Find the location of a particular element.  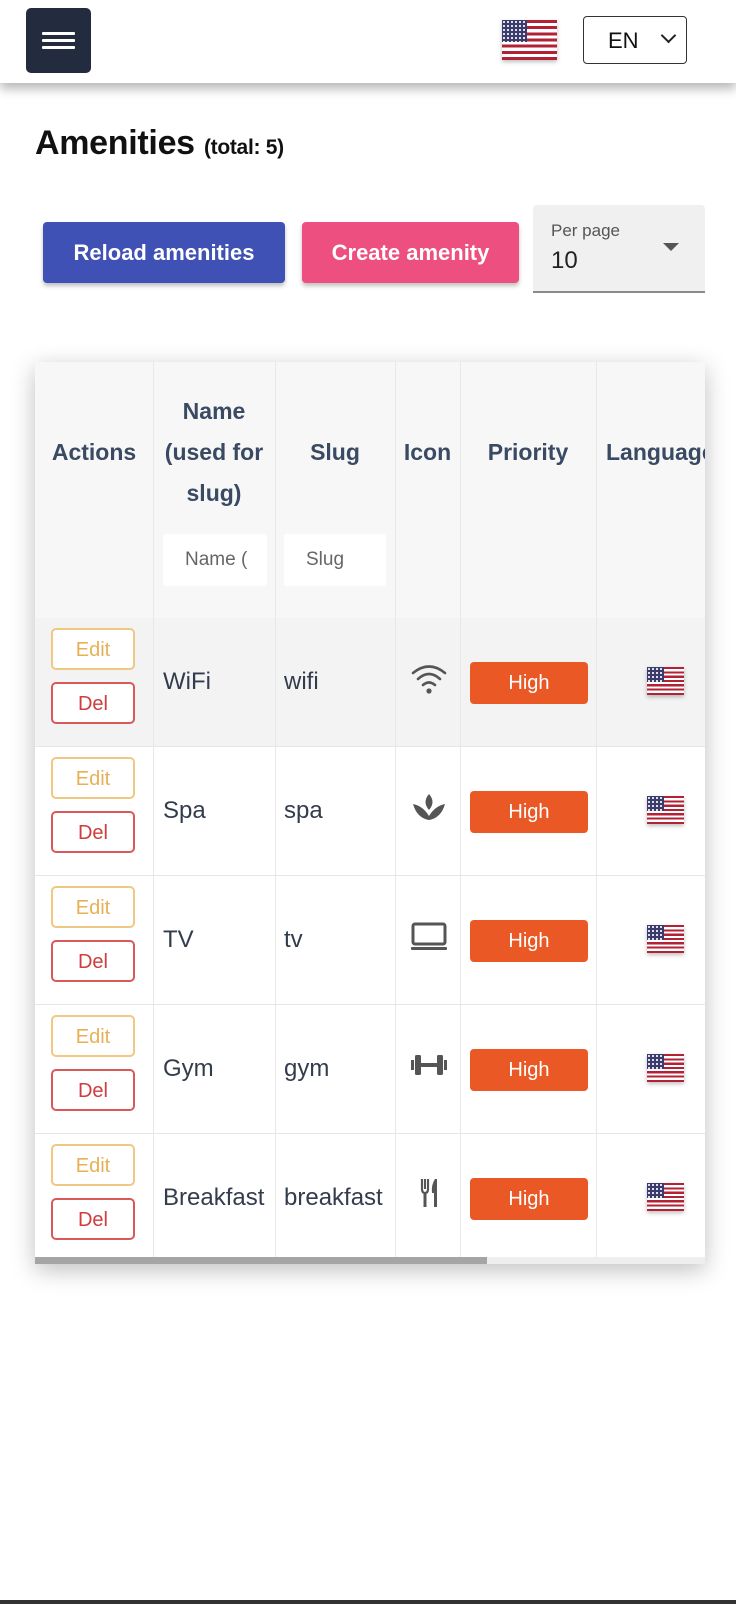

header-priority: Priority is located at coordinates (528, 452).